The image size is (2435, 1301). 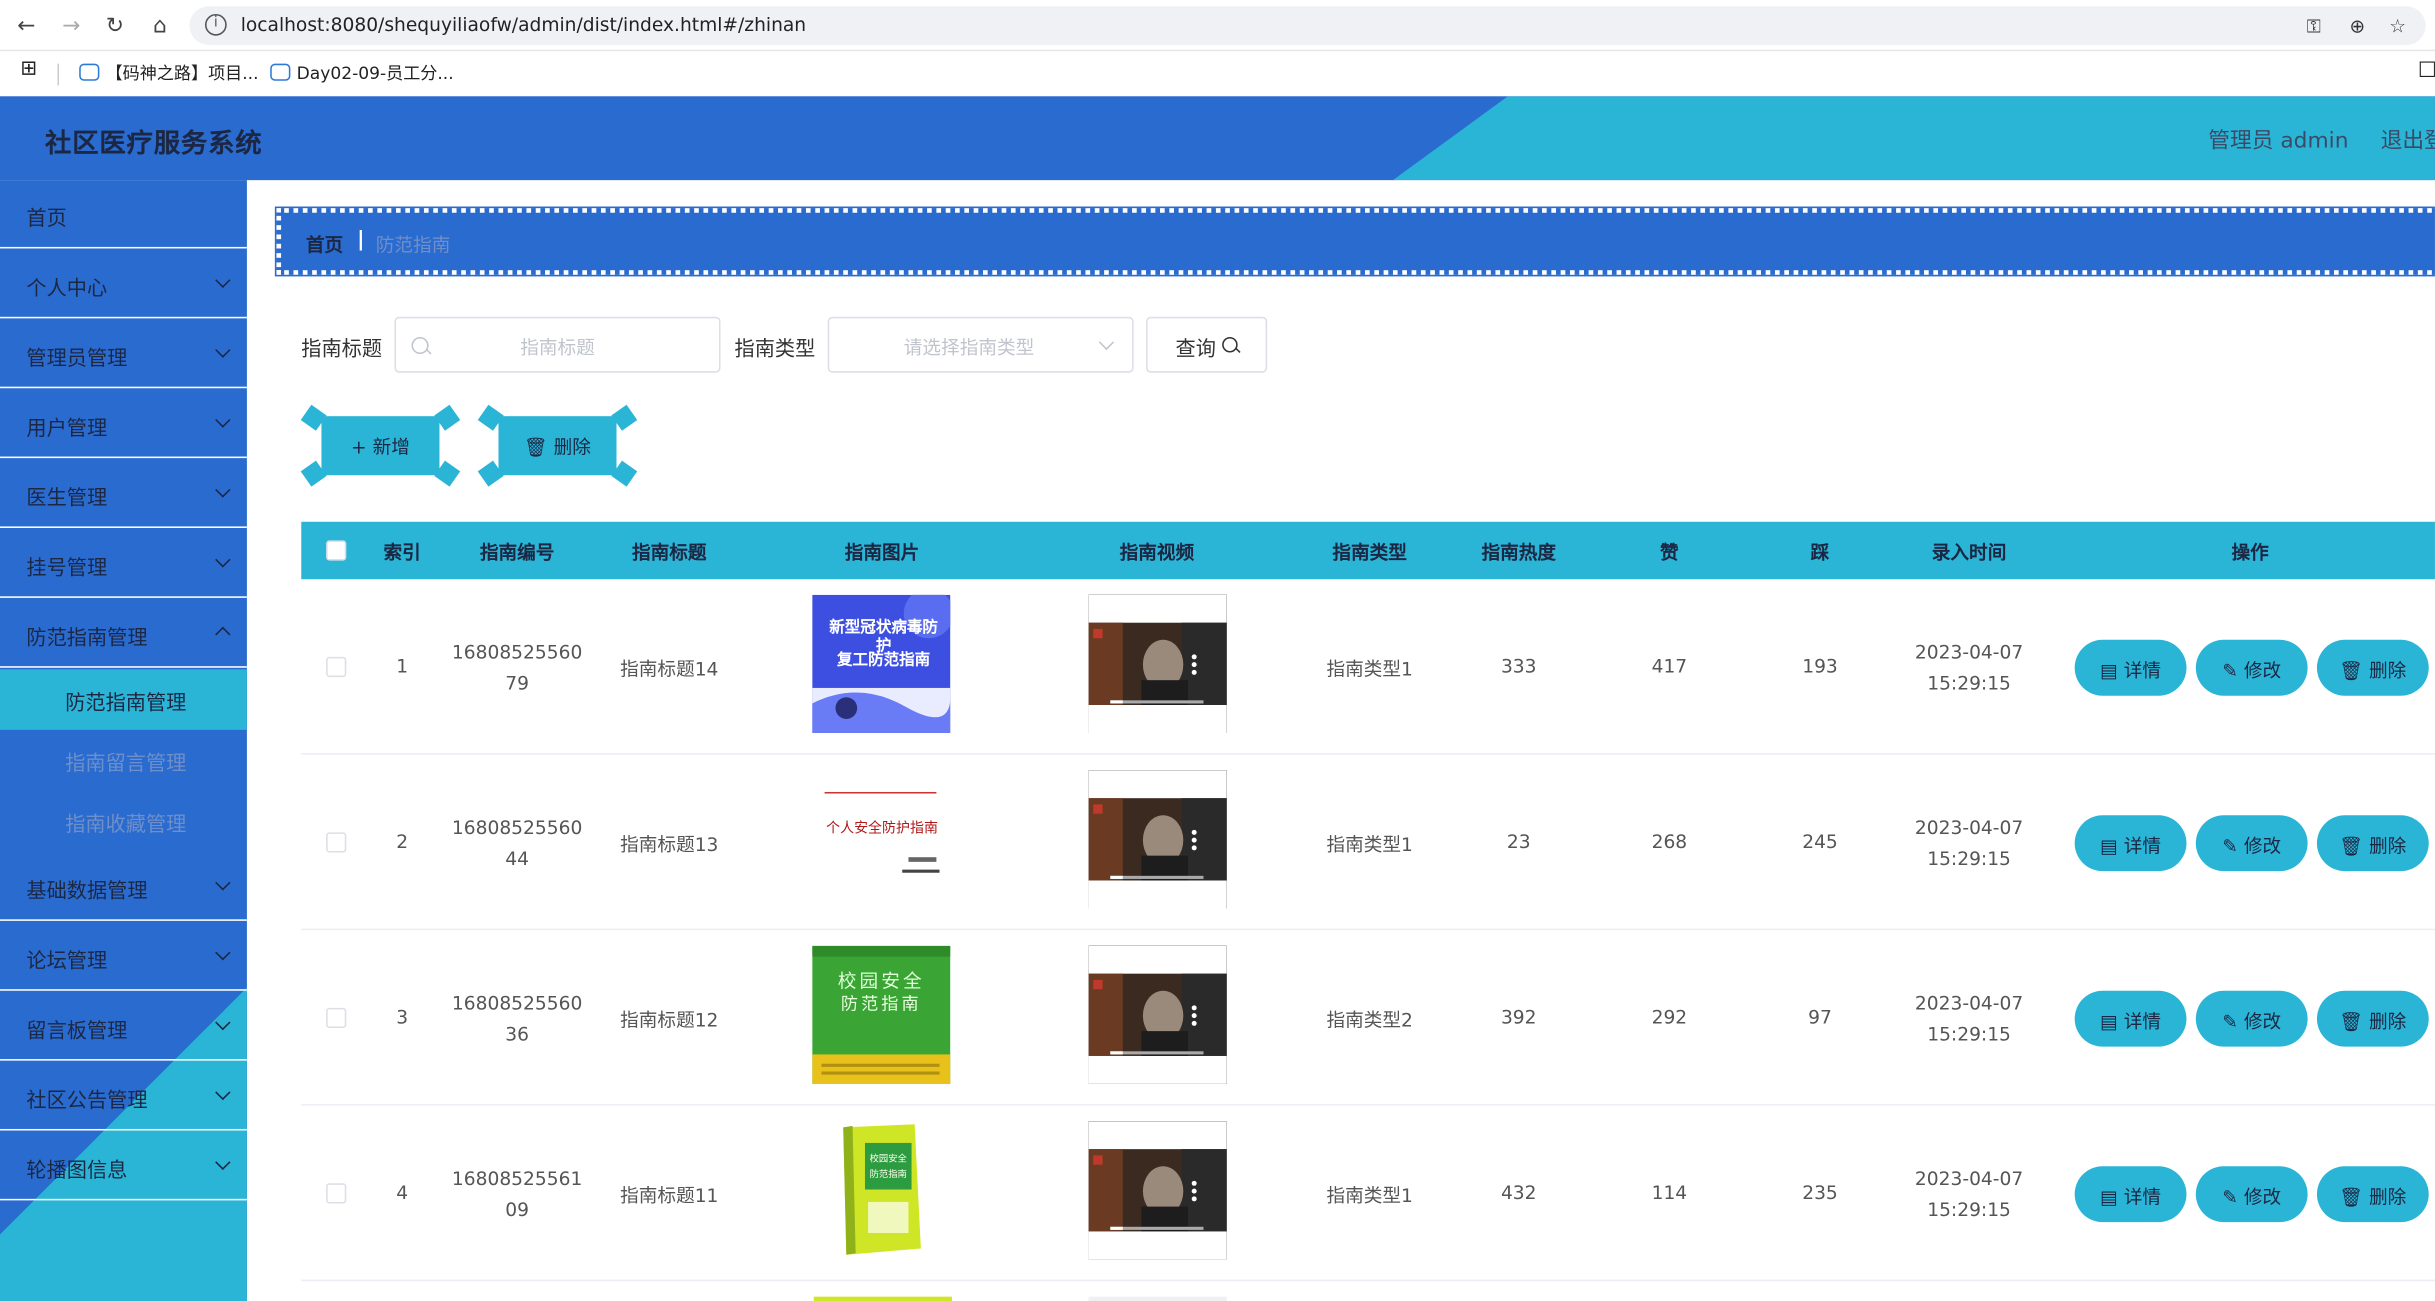 I want to click on password-key-icon: ⚿, so click(x=2313, y=26).